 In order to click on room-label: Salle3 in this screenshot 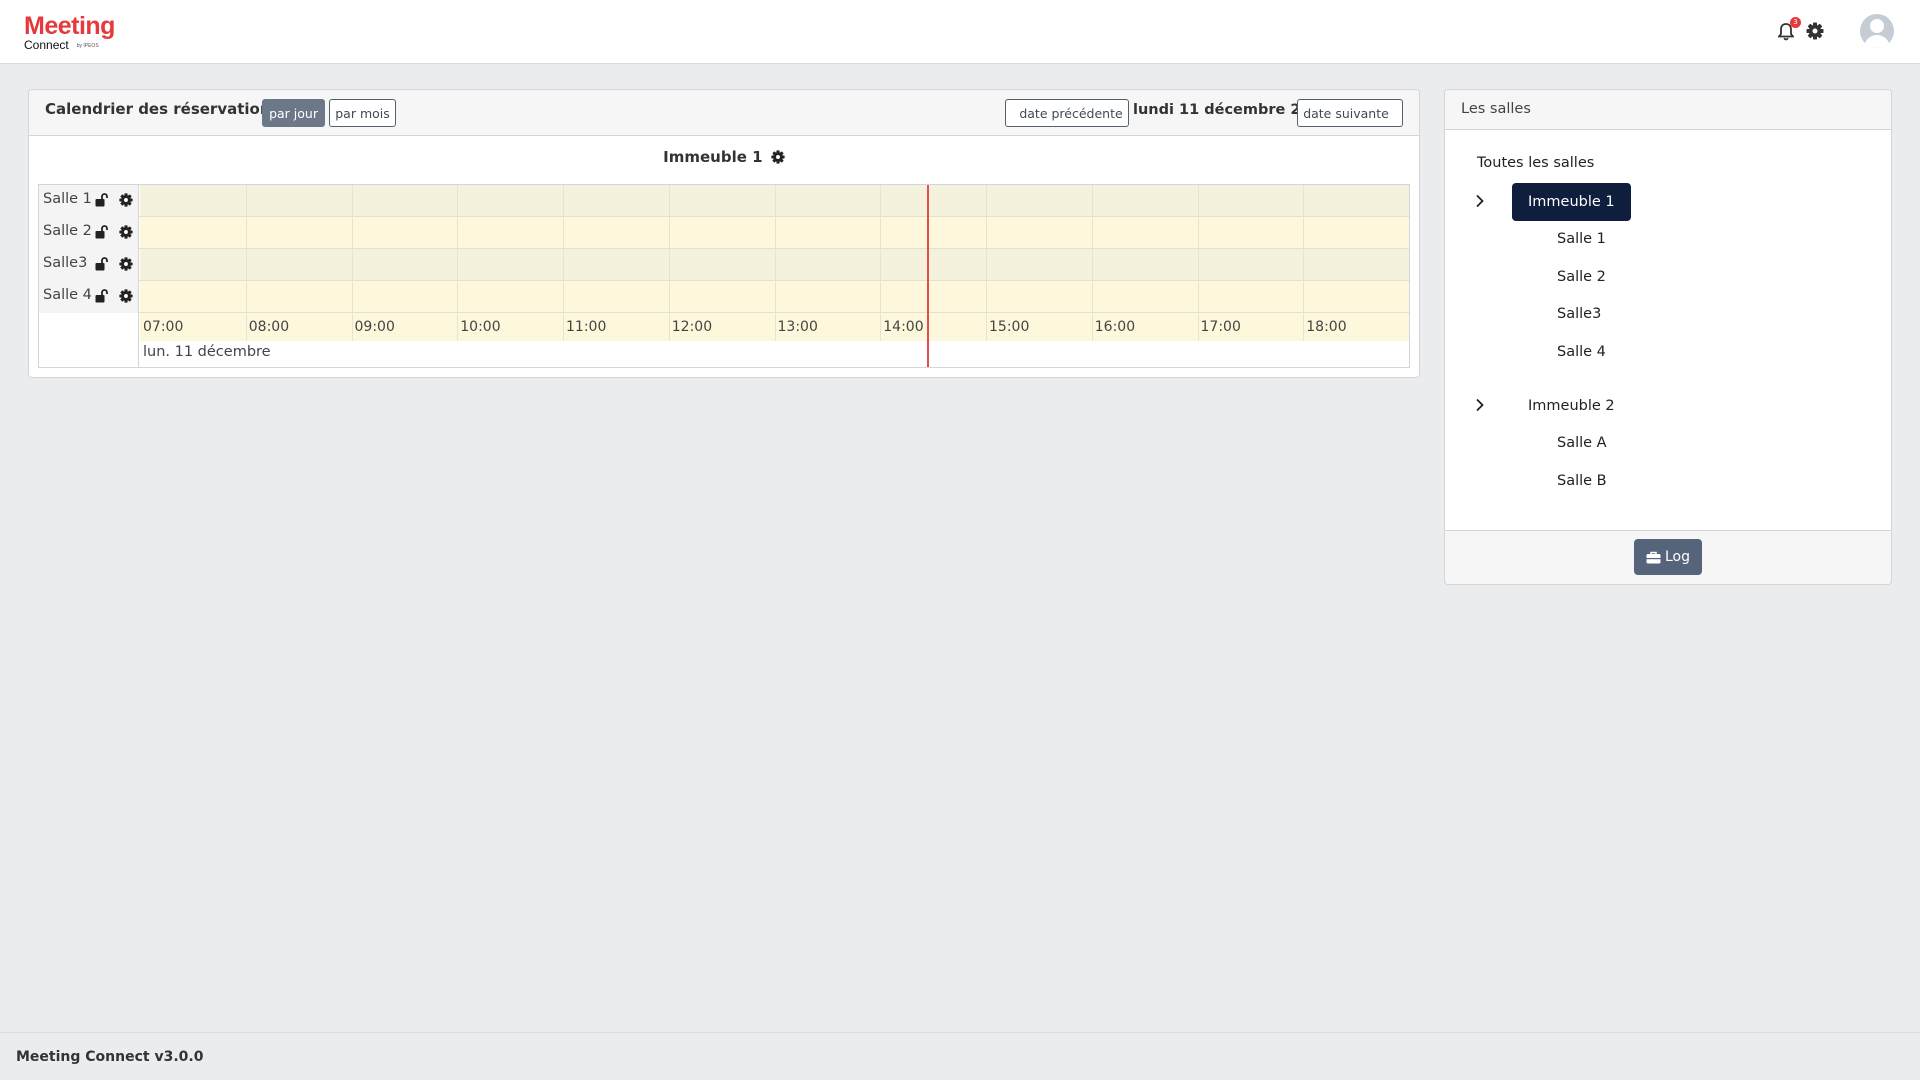, I will do `click(89, 265)`.